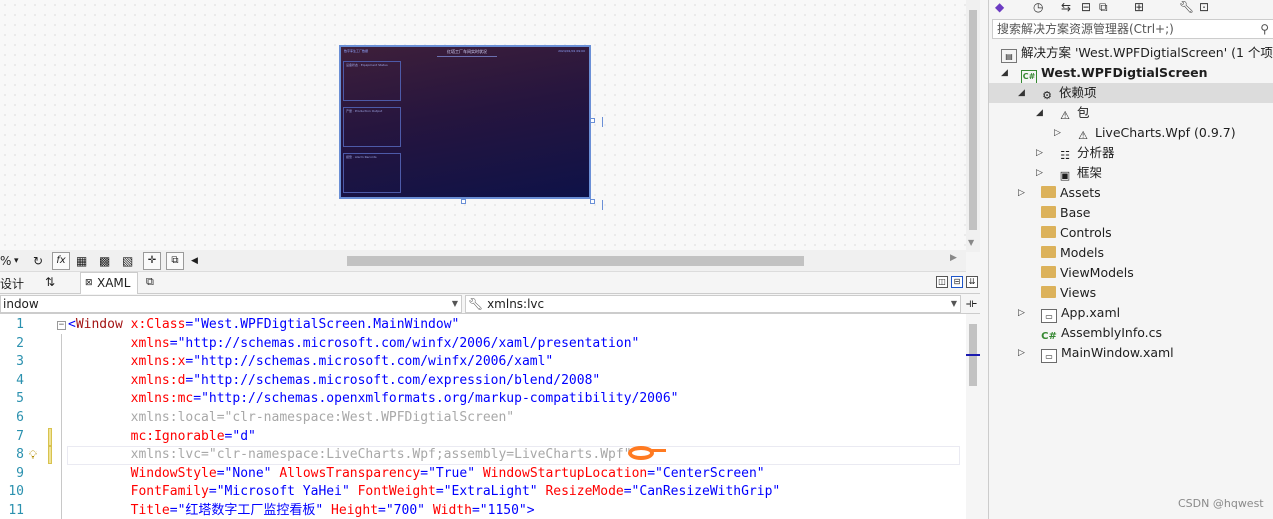  Describe the element at coordinates (592, 201) in the screenshot. I see `resize-handle-corner` at that location.